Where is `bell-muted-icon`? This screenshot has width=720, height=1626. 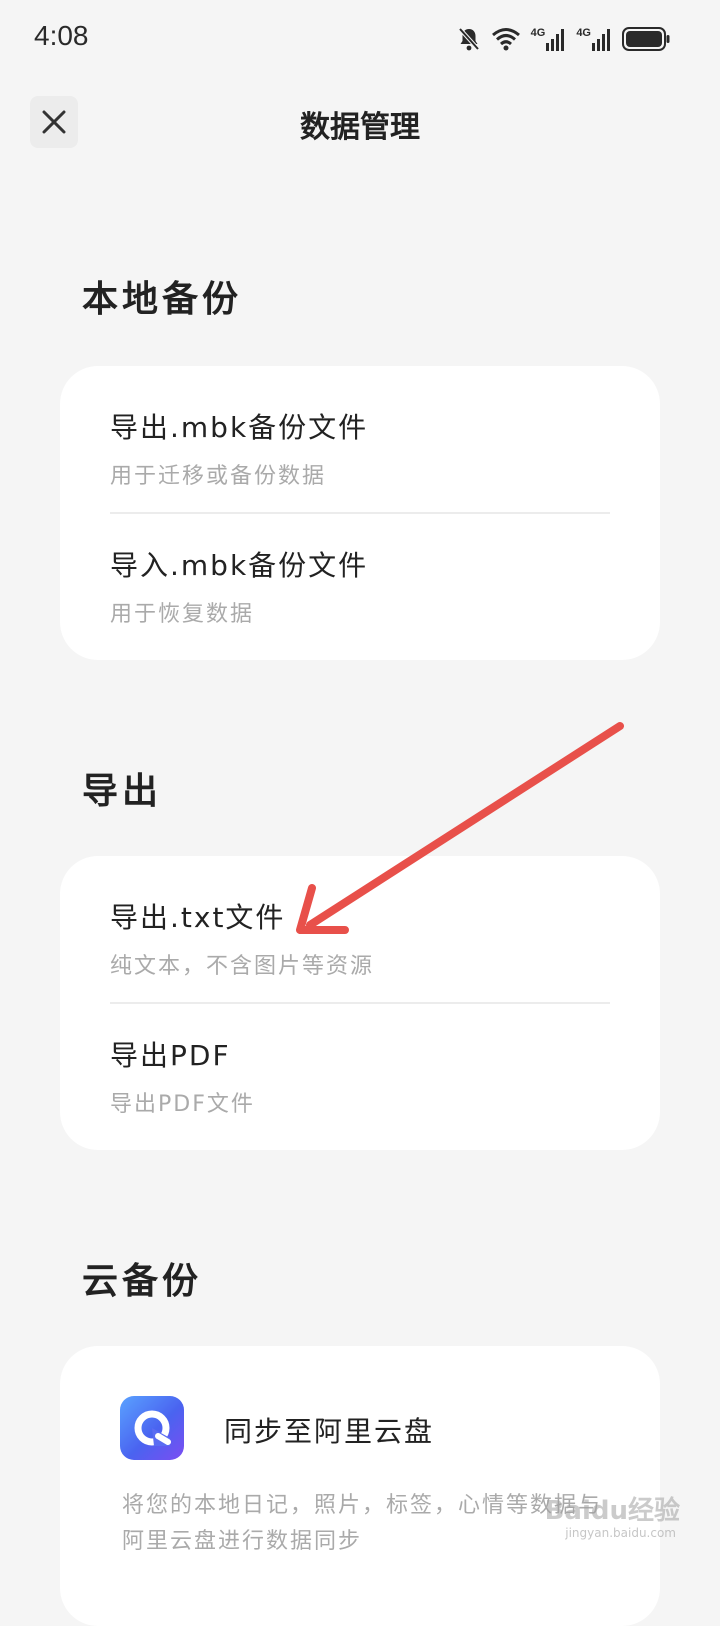
bell-muted-icon is located at coordinates (469, 39).